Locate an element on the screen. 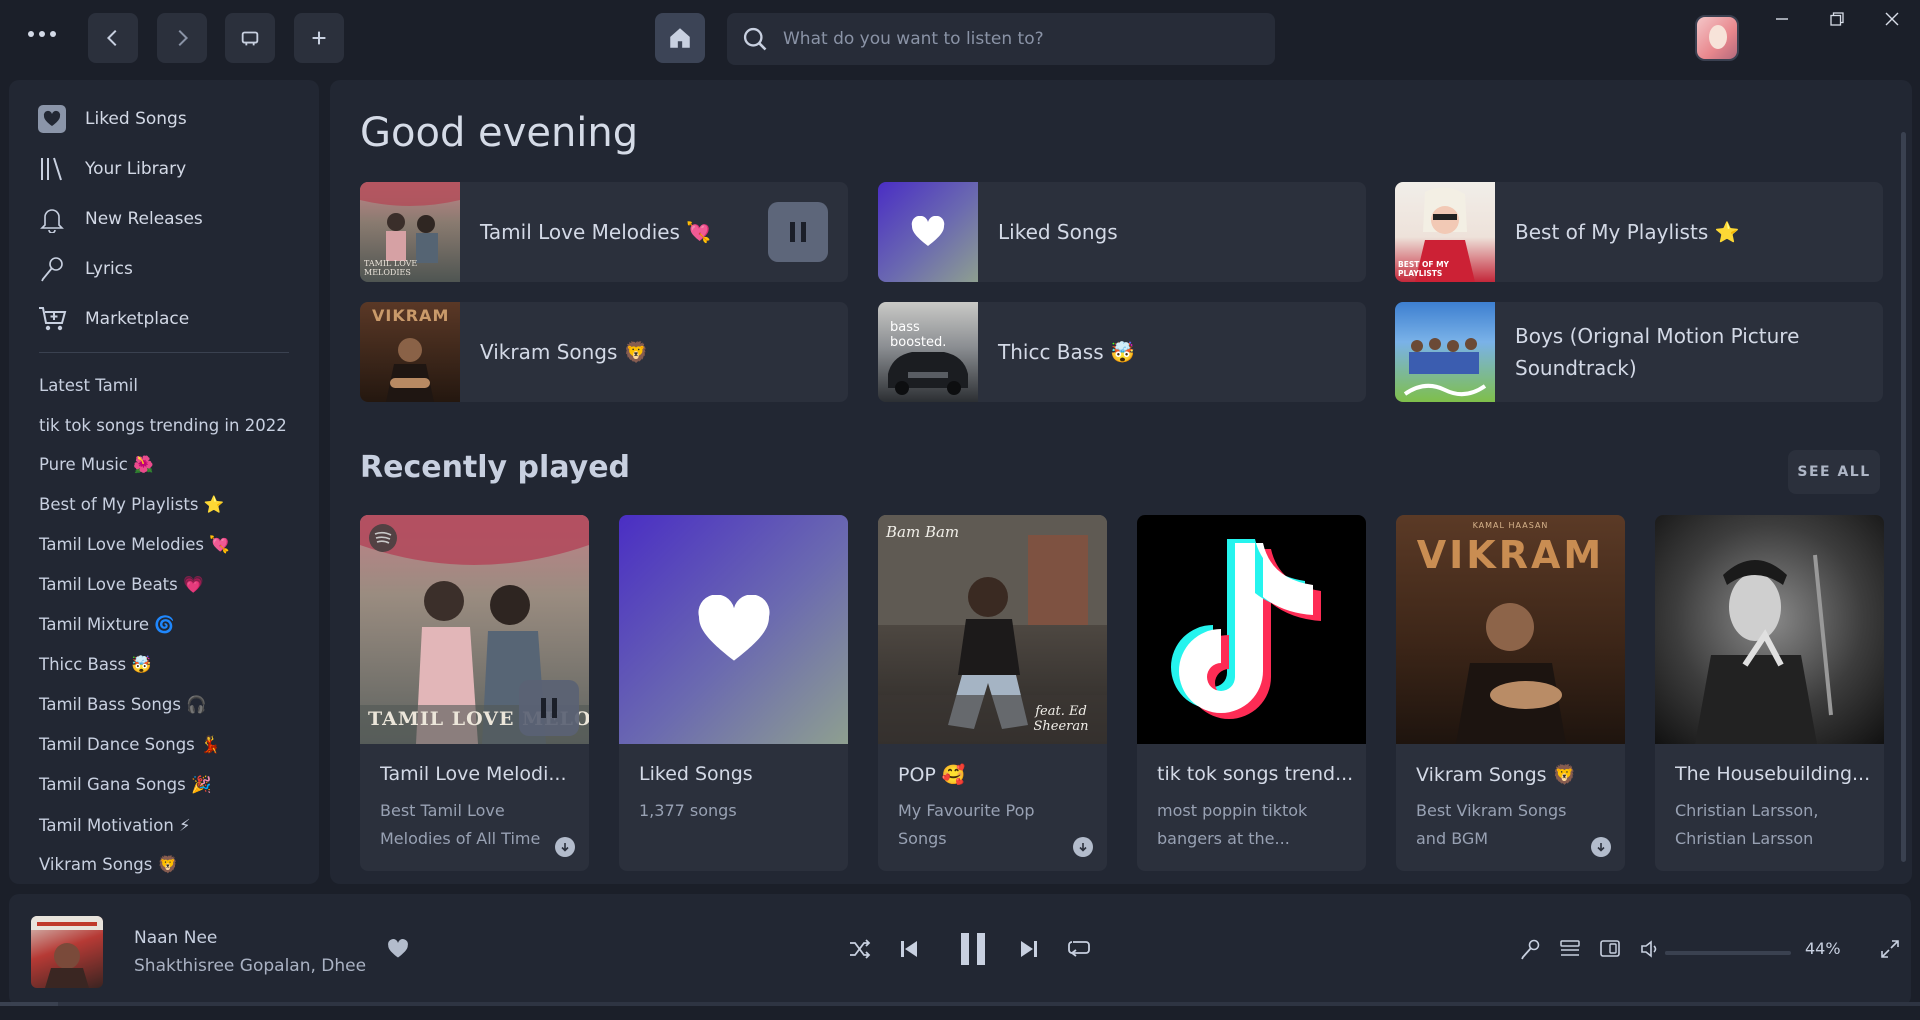 The width and height of the screenshot is (1920, 1020). sidebar-playlist-item: Tamil Mixture 🌀 is located at coordinates (107, 625).